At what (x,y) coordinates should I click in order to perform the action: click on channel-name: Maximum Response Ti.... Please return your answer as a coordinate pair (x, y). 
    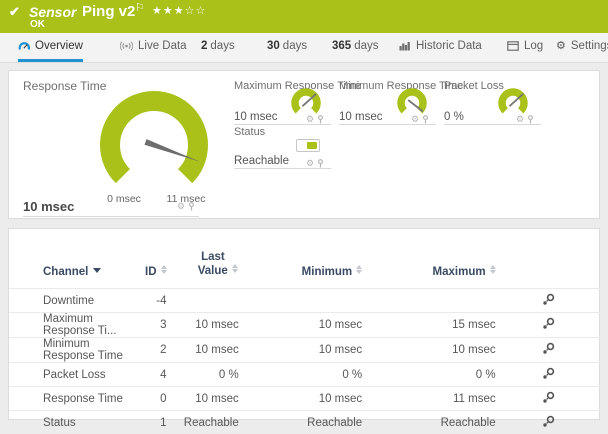
    Looking at the image, I should click on (74, 325).